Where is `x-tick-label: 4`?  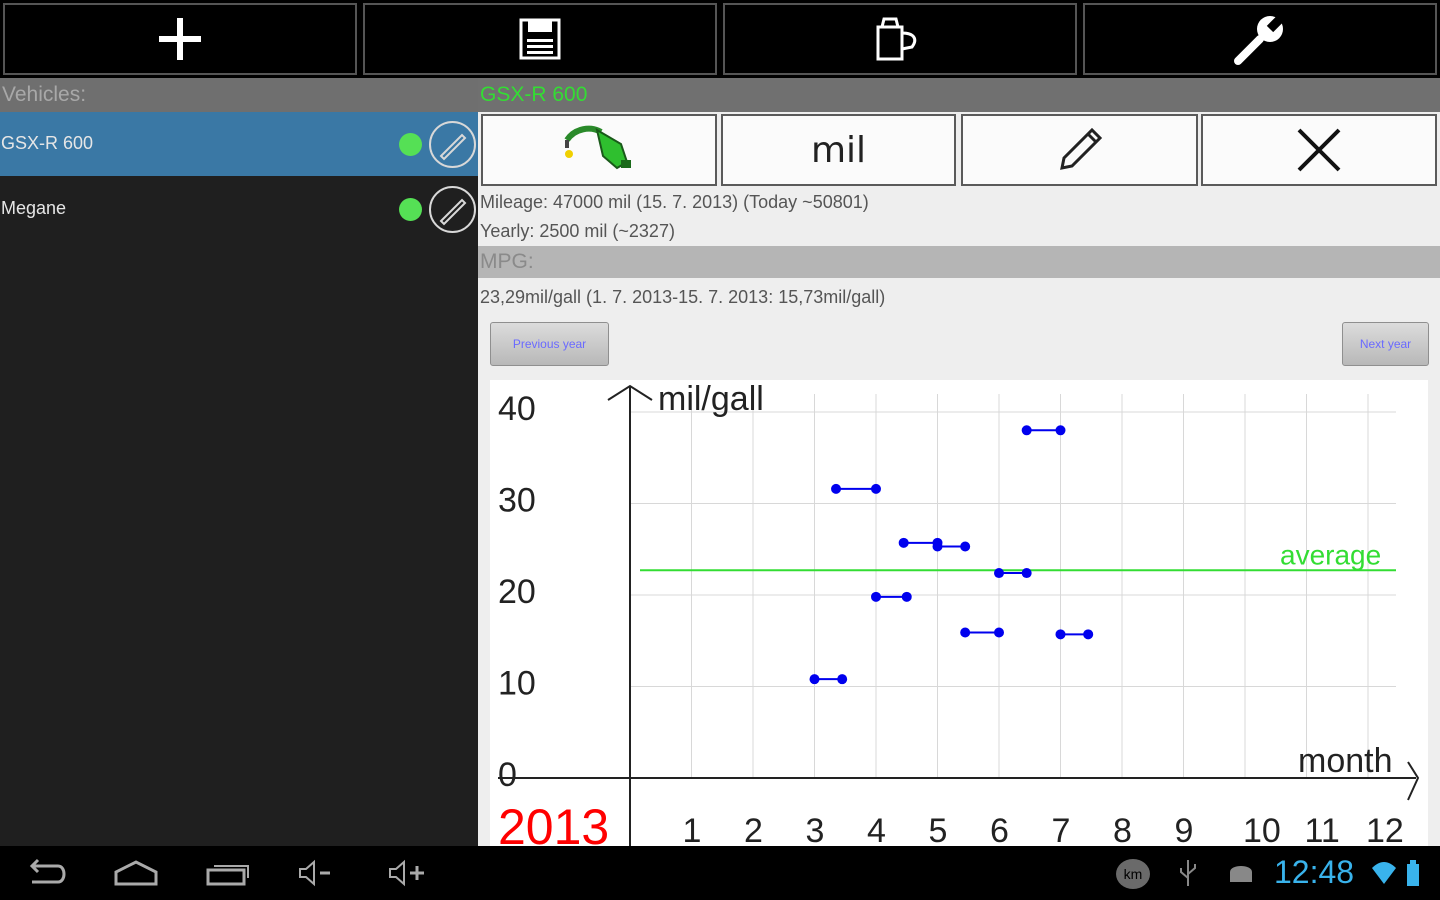 x-tick-label: 4 is located at coordinates (876, 829).